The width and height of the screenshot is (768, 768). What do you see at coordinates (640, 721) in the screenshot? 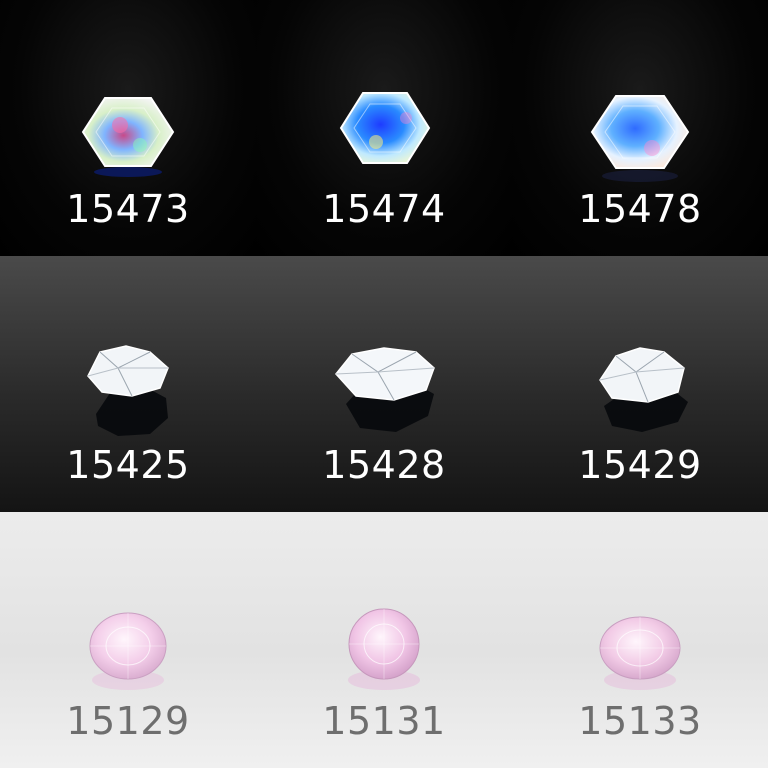
I see `gem-id-label: 15133` at bounding box center [640, 721].